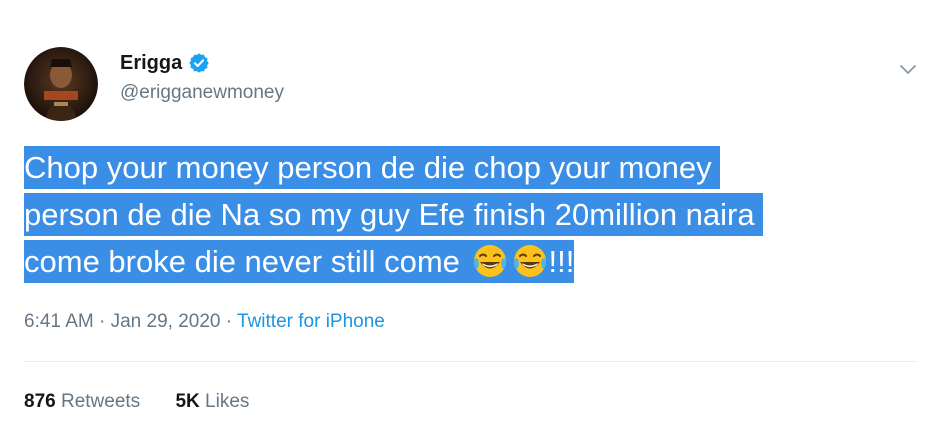 Image resolution: width=927 pixels, height=429 pixels. Describe the element at coordinates (100, 401) in the screenshot. I see `retweets-label: Retweets` at that location.